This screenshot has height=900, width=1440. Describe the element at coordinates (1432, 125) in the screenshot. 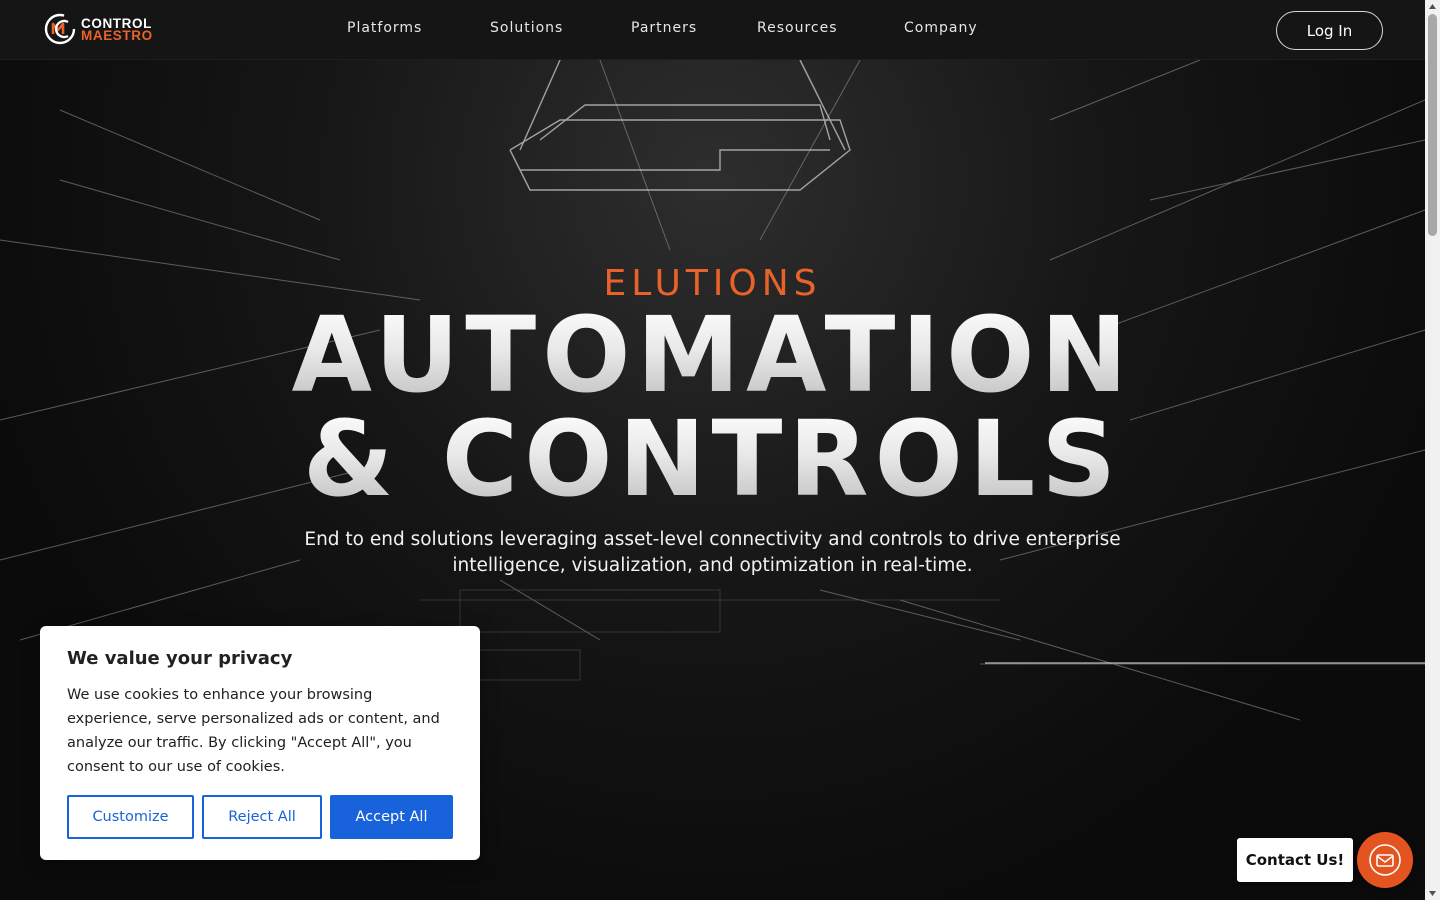

I see `scrollbar-thumb` at that location.